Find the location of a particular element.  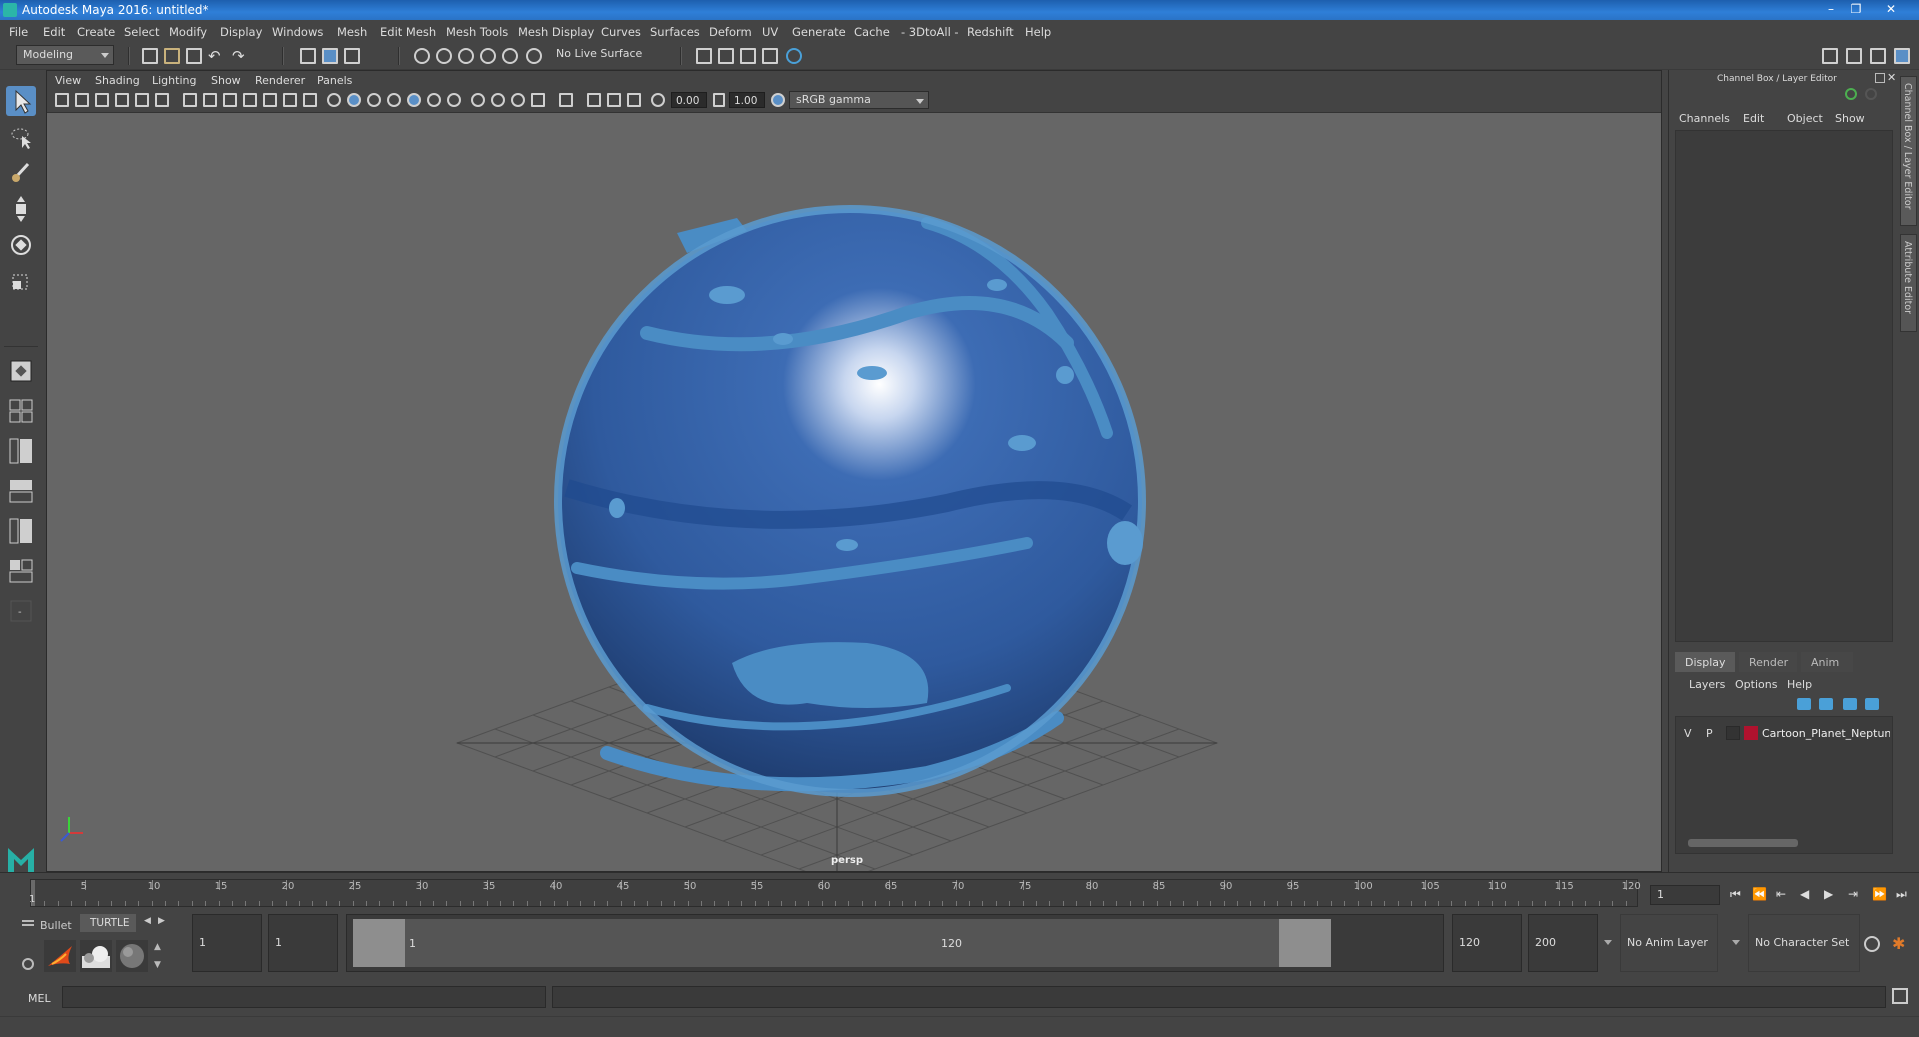

play-forward-icon: ▶ is located at coordinates (1832, 895).